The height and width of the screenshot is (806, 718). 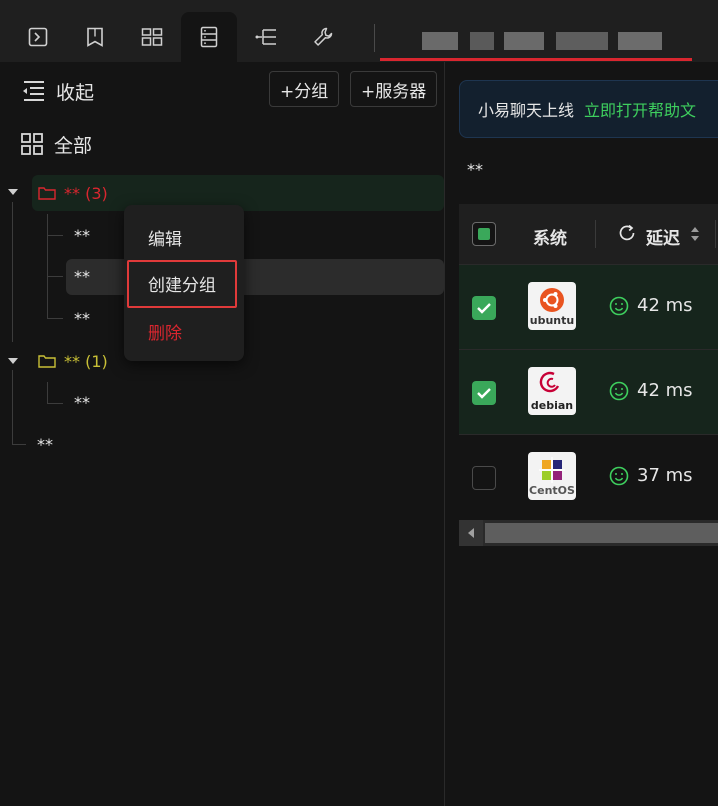 I want to click on server-list-icon, so click(x=209, y=37).